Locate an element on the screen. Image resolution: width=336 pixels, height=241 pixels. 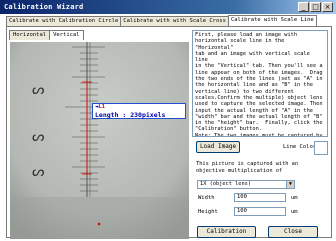
orientation-tabs: Horizontal Vertical is located at coordinates (46, 35).